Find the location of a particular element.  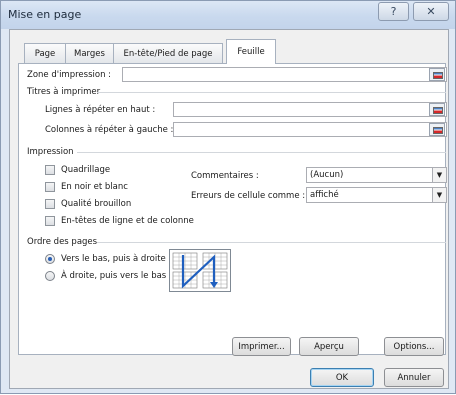

cell-errors-value: affiché is located at coordinates (324, 195).